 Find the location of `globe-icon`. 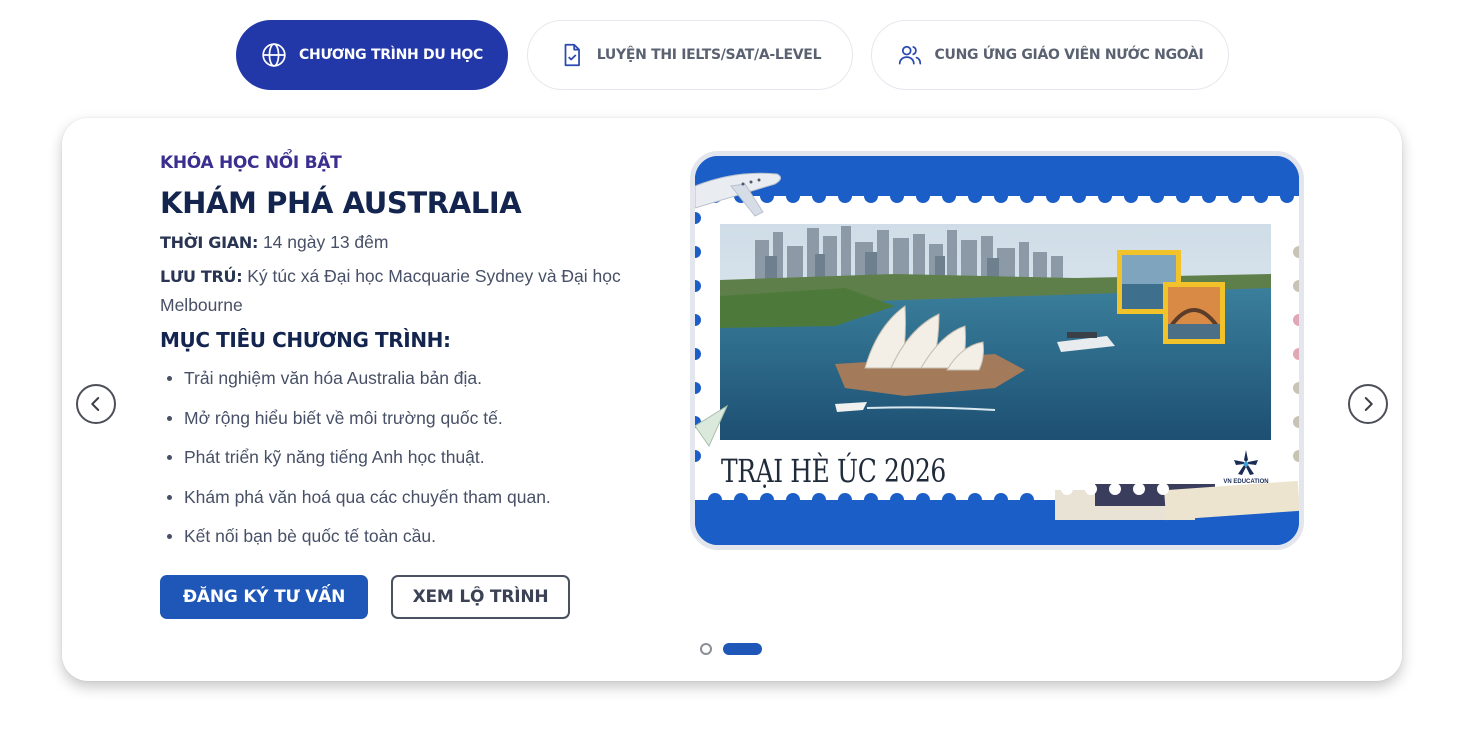

globe-icon is located at coordinates (274, 55).